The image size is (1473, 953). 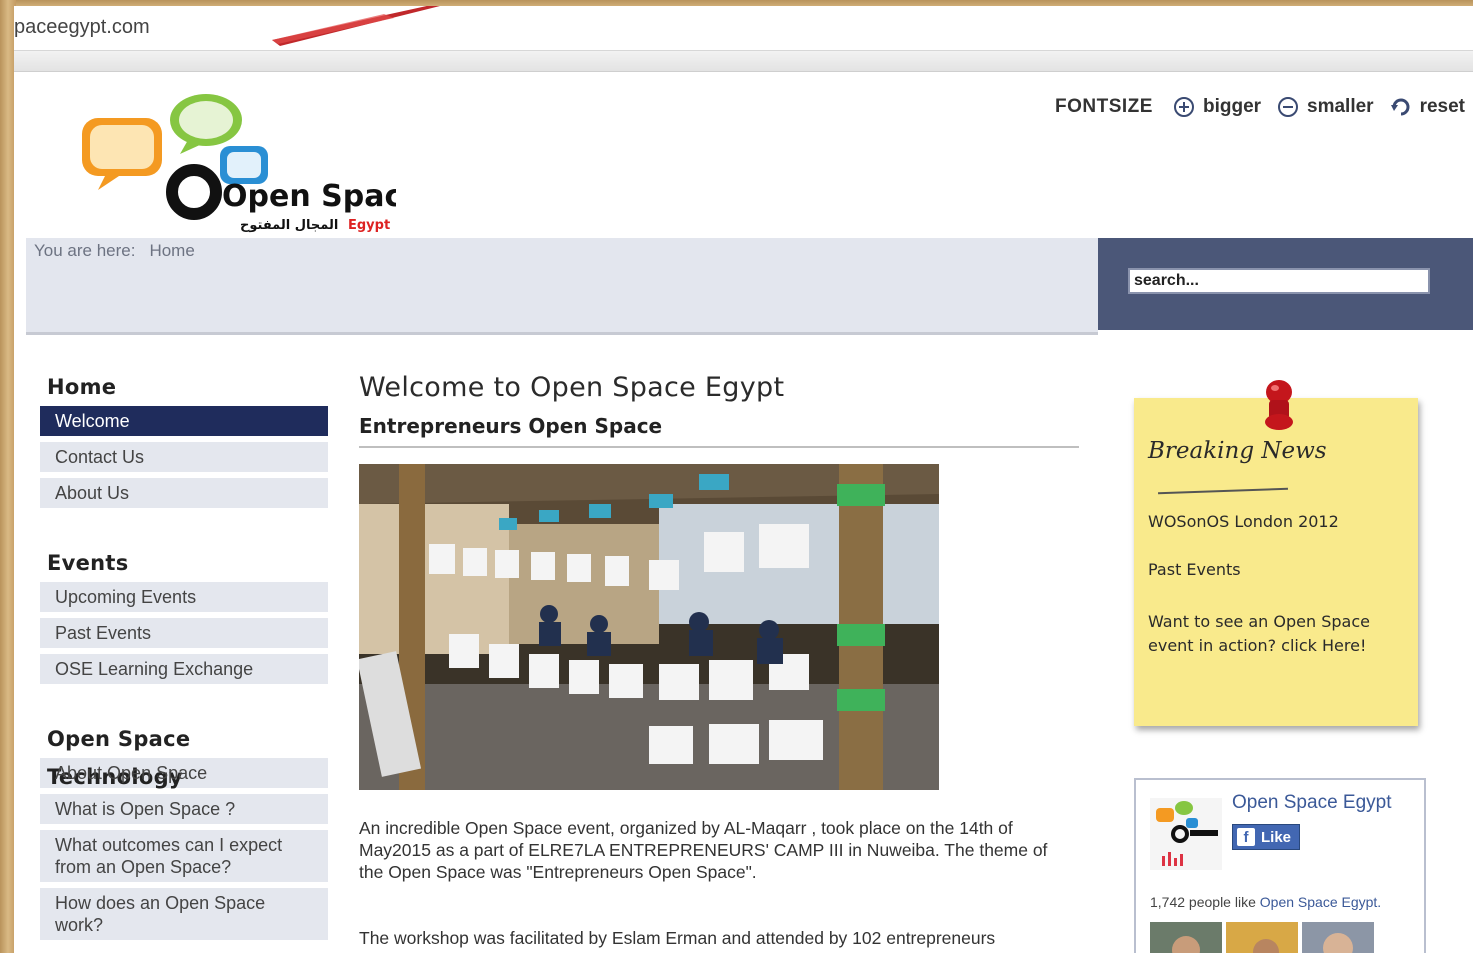 I want to click on sidebar-item-what-is-open-space: What is Open Space ?, so click(x=184, y=809).